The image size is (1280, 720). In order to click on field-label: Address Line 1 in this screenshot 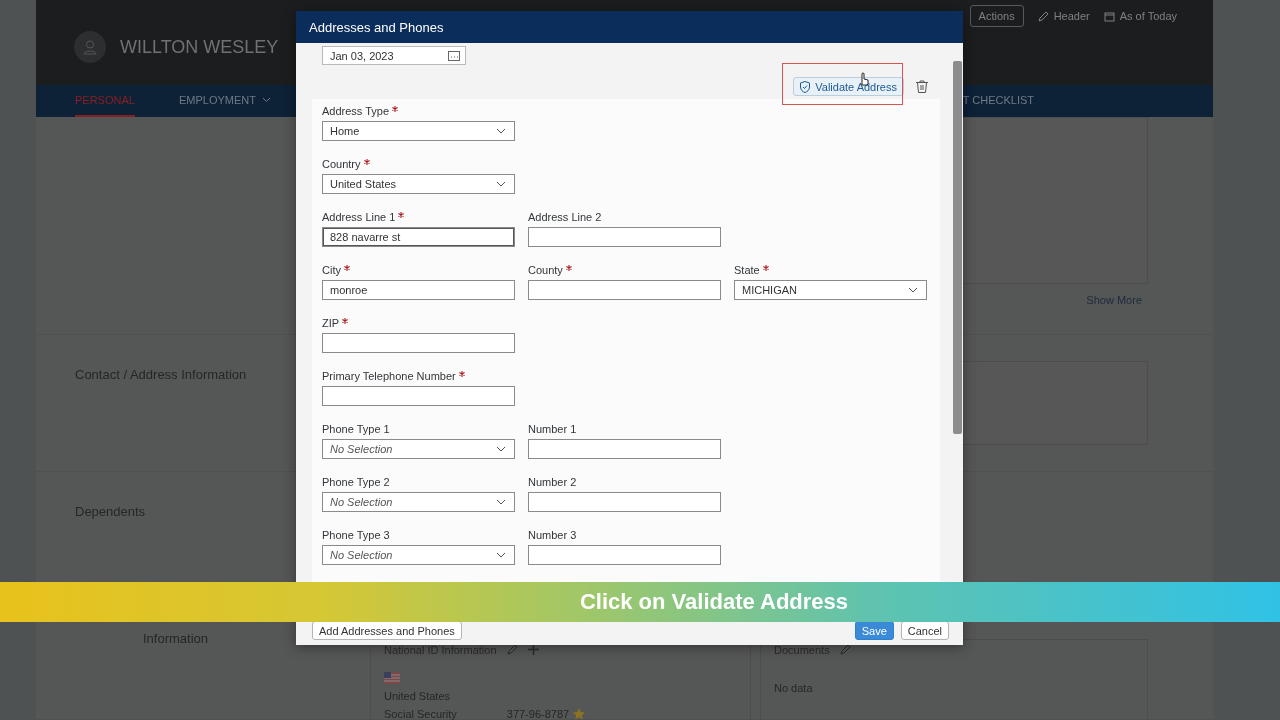, I will do `click(359, 217)`.